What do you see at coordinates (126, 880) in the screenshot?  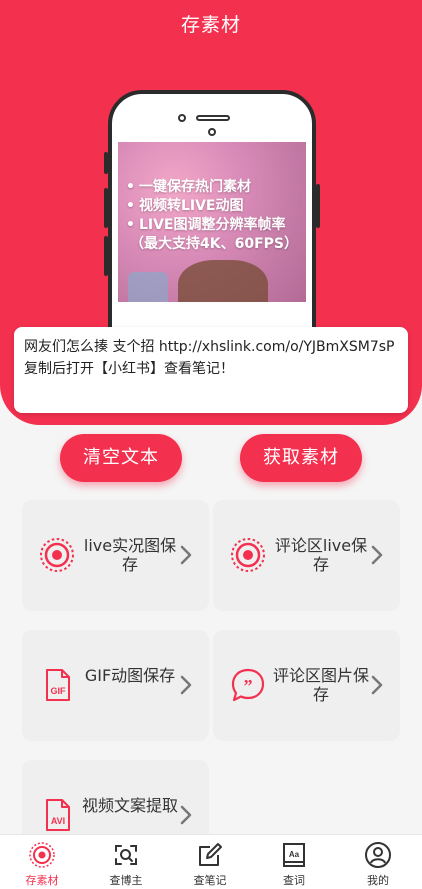 I see `tab-label: 查博主` at bounding box center [126, 880].